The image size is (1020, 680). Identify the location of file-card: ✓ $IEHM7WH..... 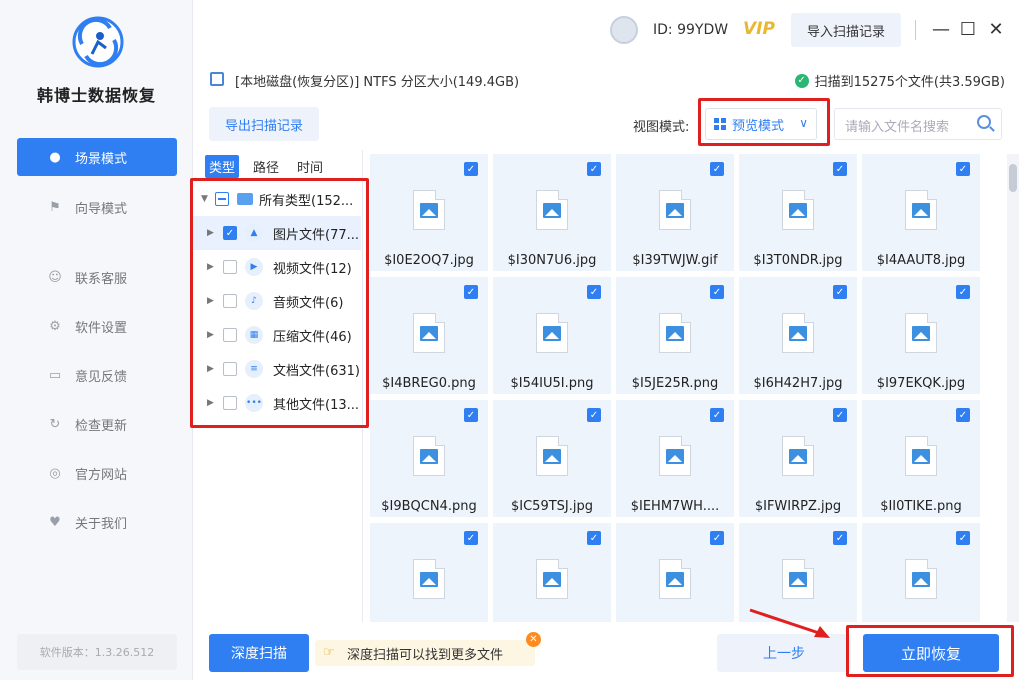
(675, 458).